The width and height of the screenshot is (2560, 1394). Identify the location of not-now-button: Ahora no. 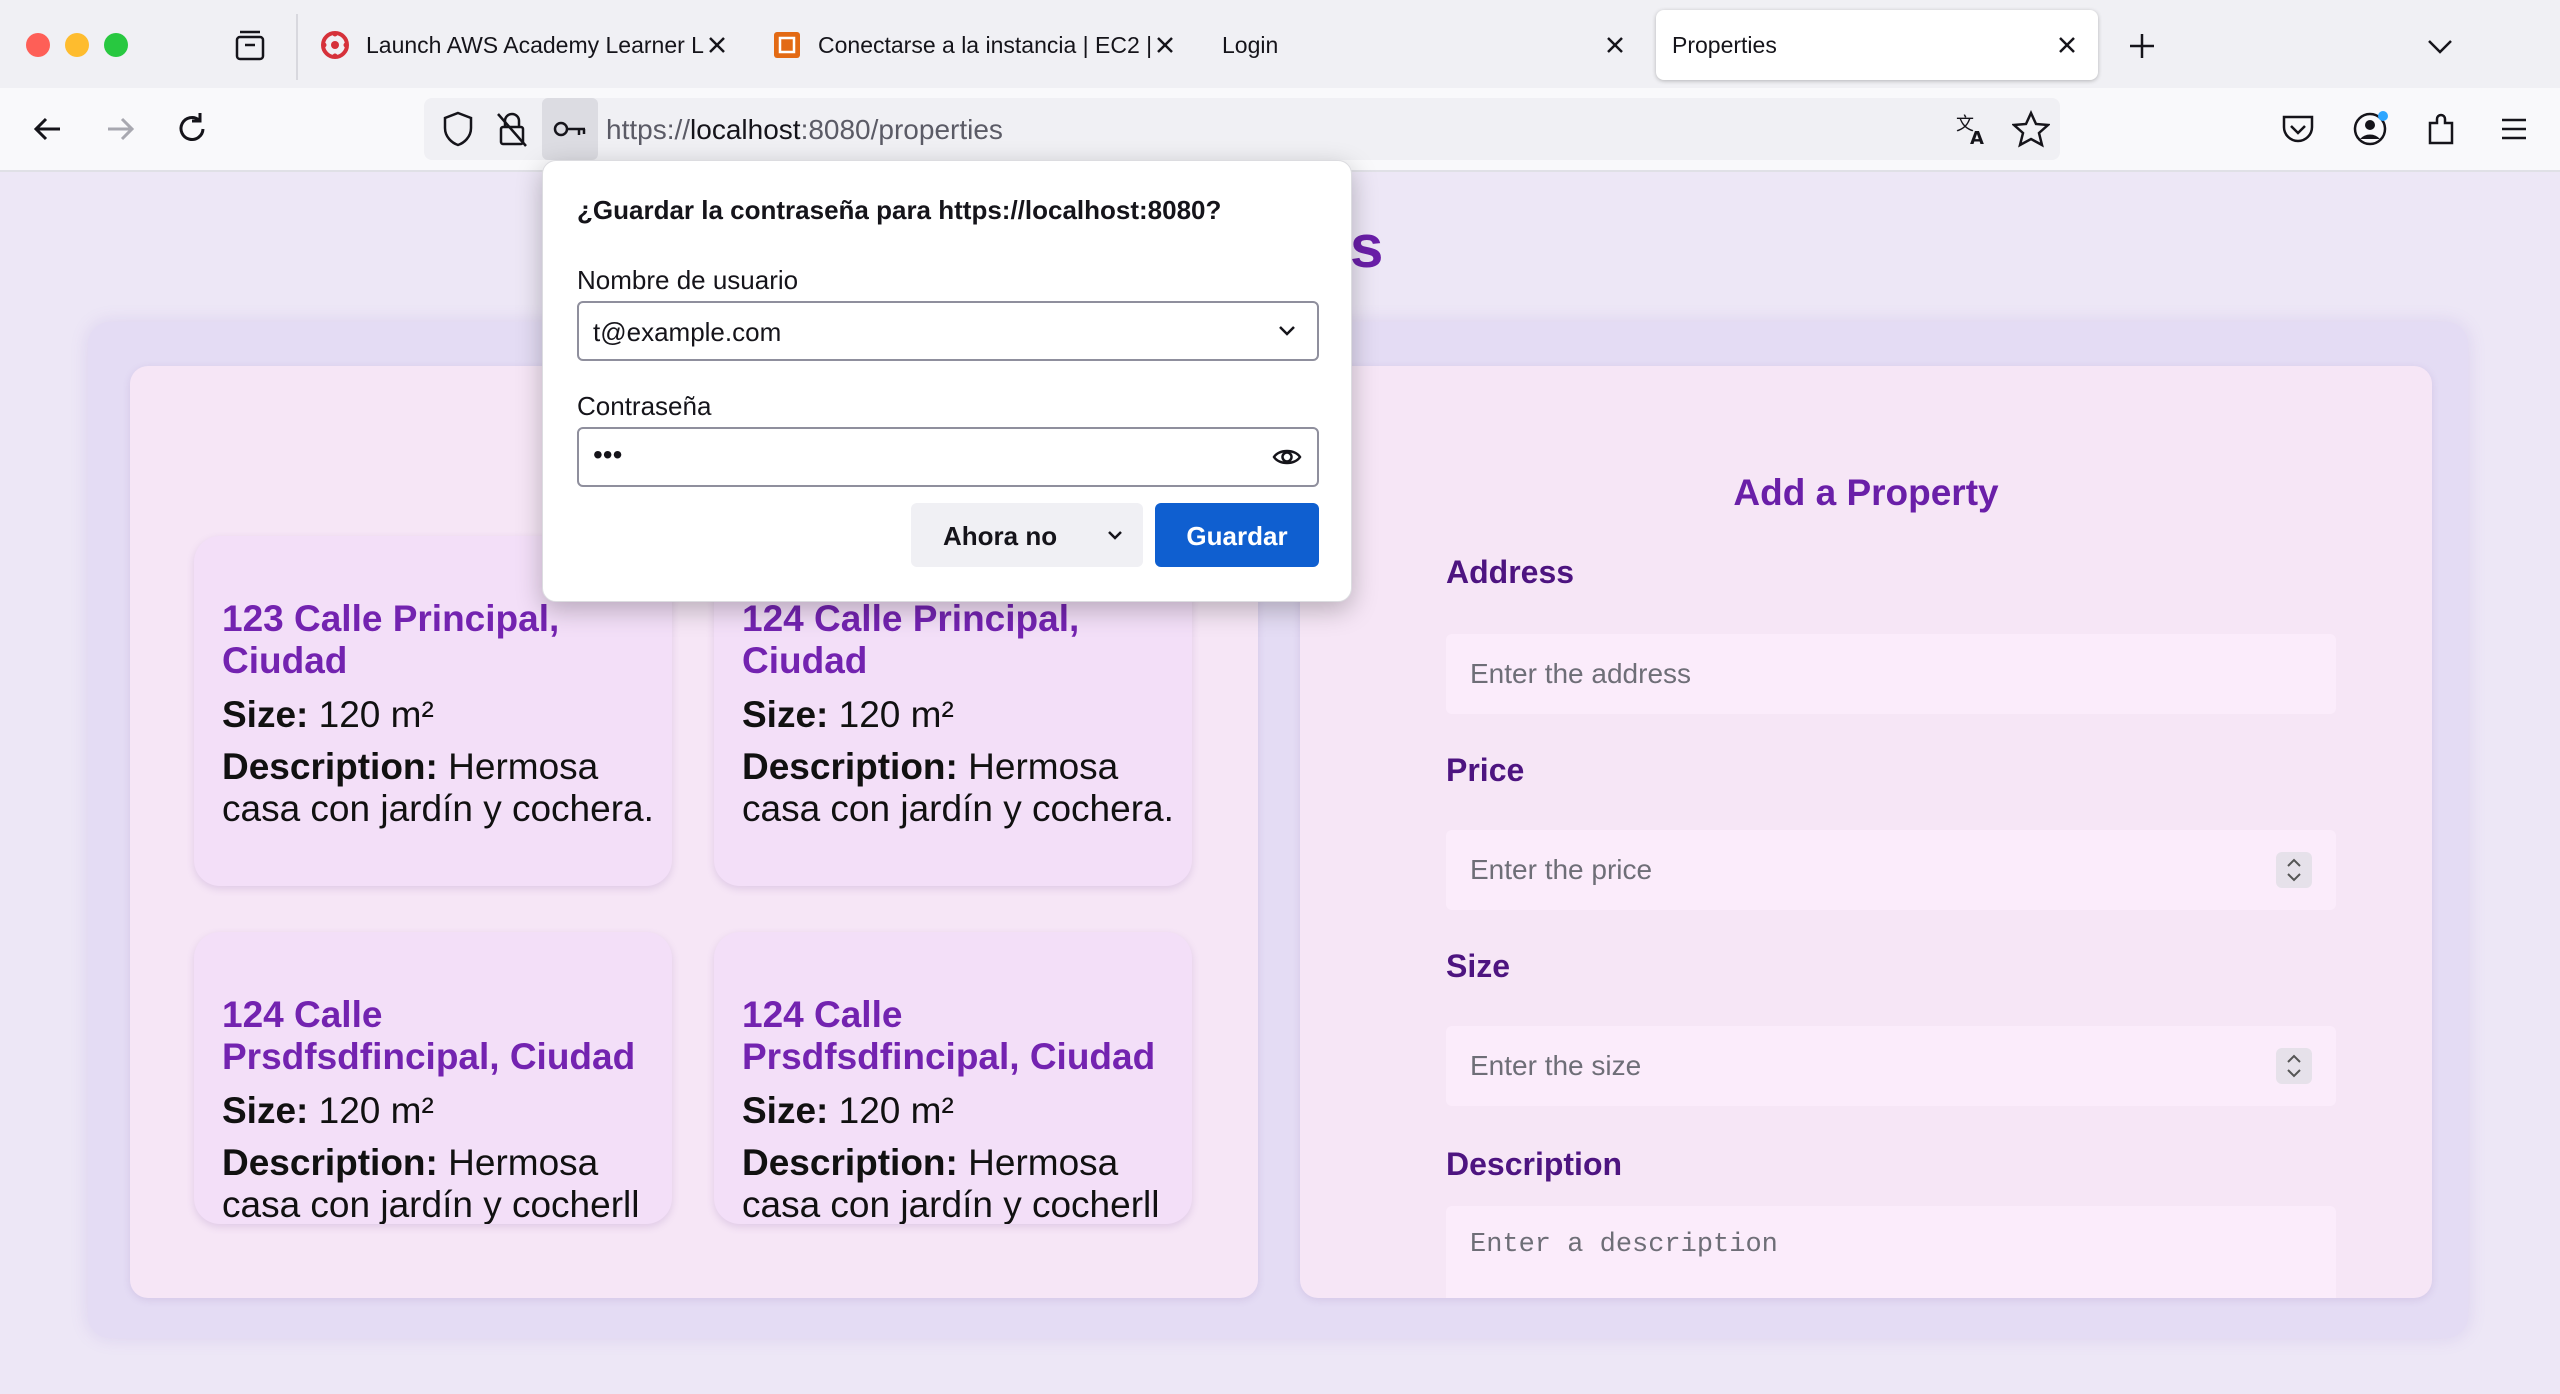
(1027, 535).